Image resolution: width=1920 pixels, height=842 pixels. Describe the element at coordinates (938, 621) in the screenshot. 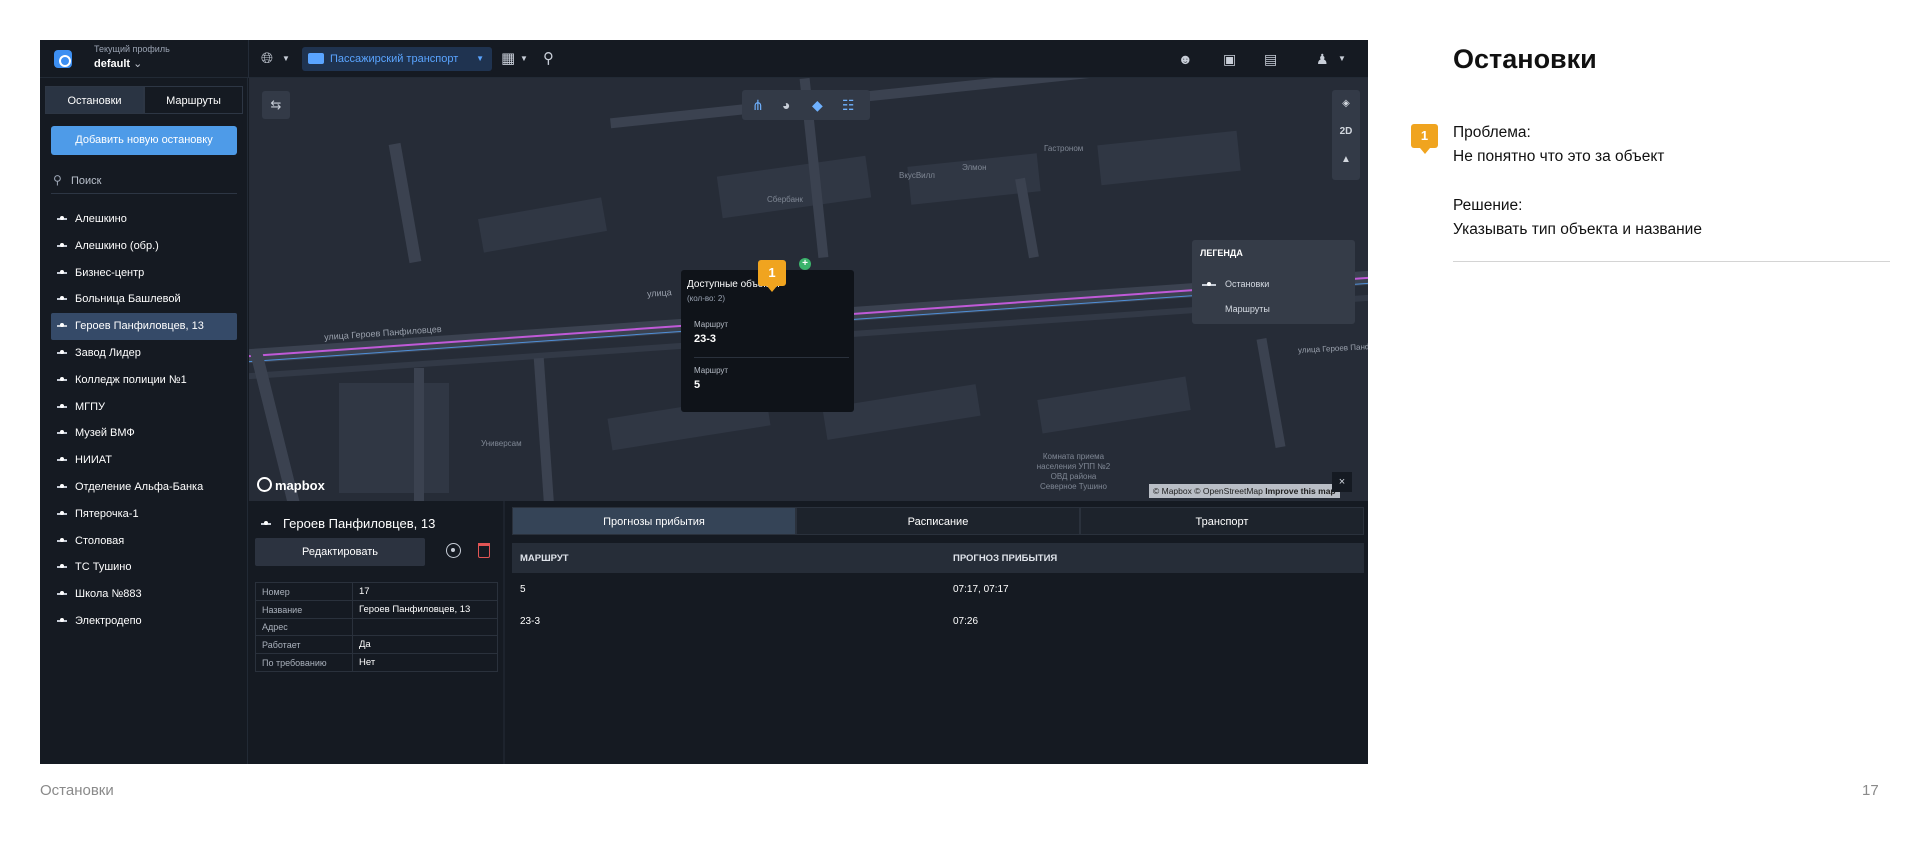

I see `table-row: 23-3 07:26` at that location.